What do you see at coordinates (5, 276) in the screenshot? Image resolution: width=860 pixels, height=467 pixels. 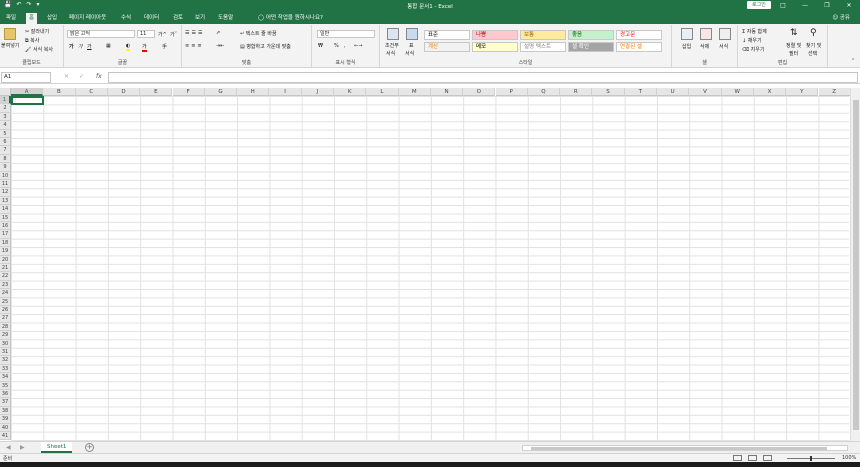 I see `row-header: 22` at bounding box center [5, 276].